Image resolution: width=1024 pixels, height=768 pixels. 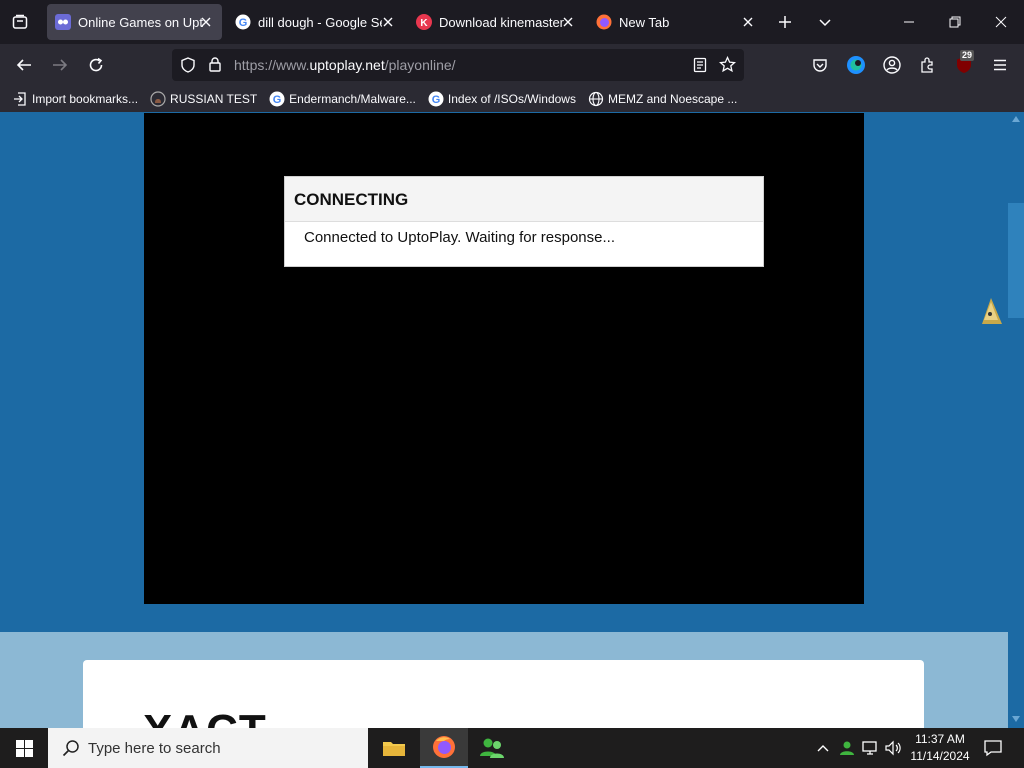 I want to click on hamburger-menu-icon, so click(x=1000, y=65).